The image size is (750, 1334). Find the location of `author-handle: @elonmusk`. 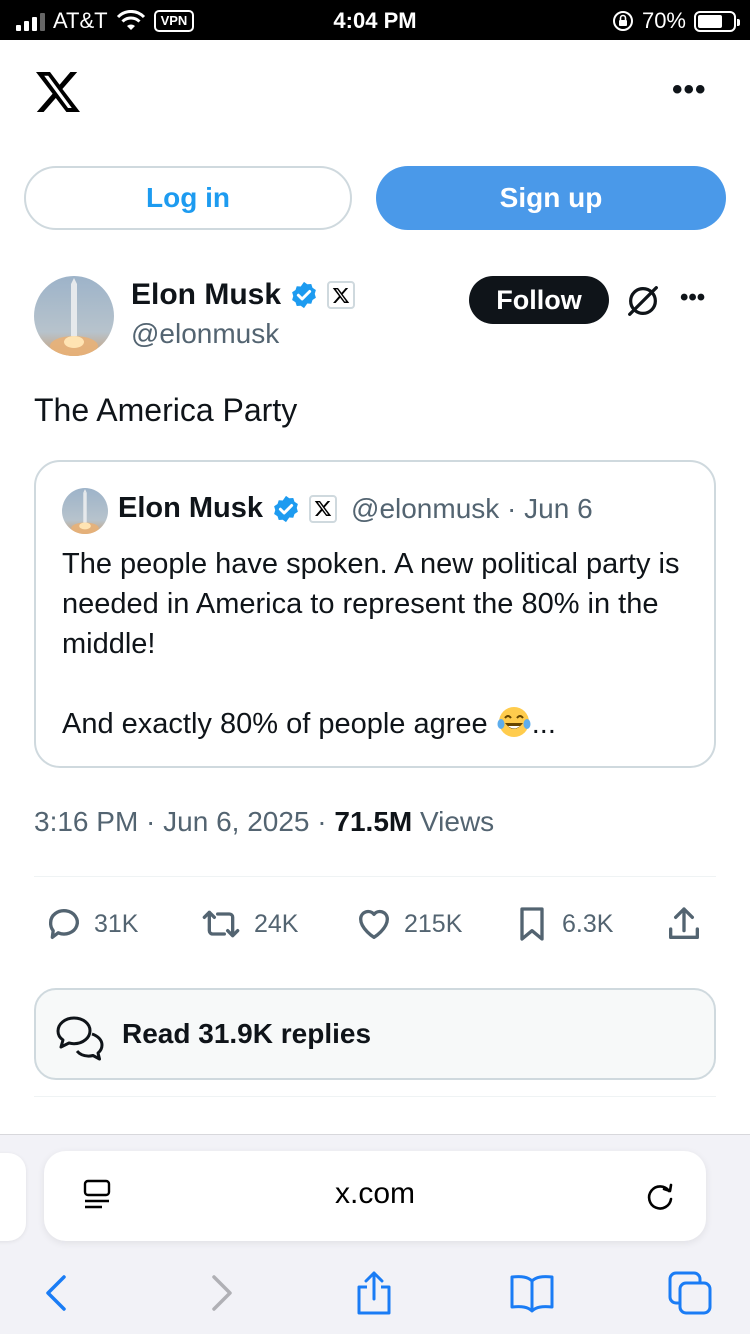

author-handle: @elonmusk is located at coordinates (205, 334).